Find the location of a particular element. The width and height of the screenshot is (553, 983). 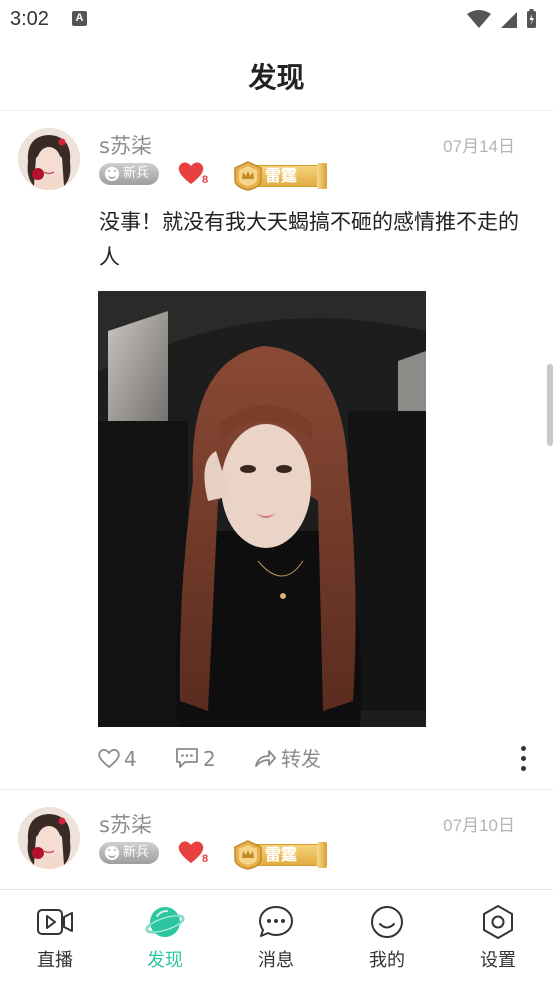

heart-outline-icon is located at coordinates (109, 758).